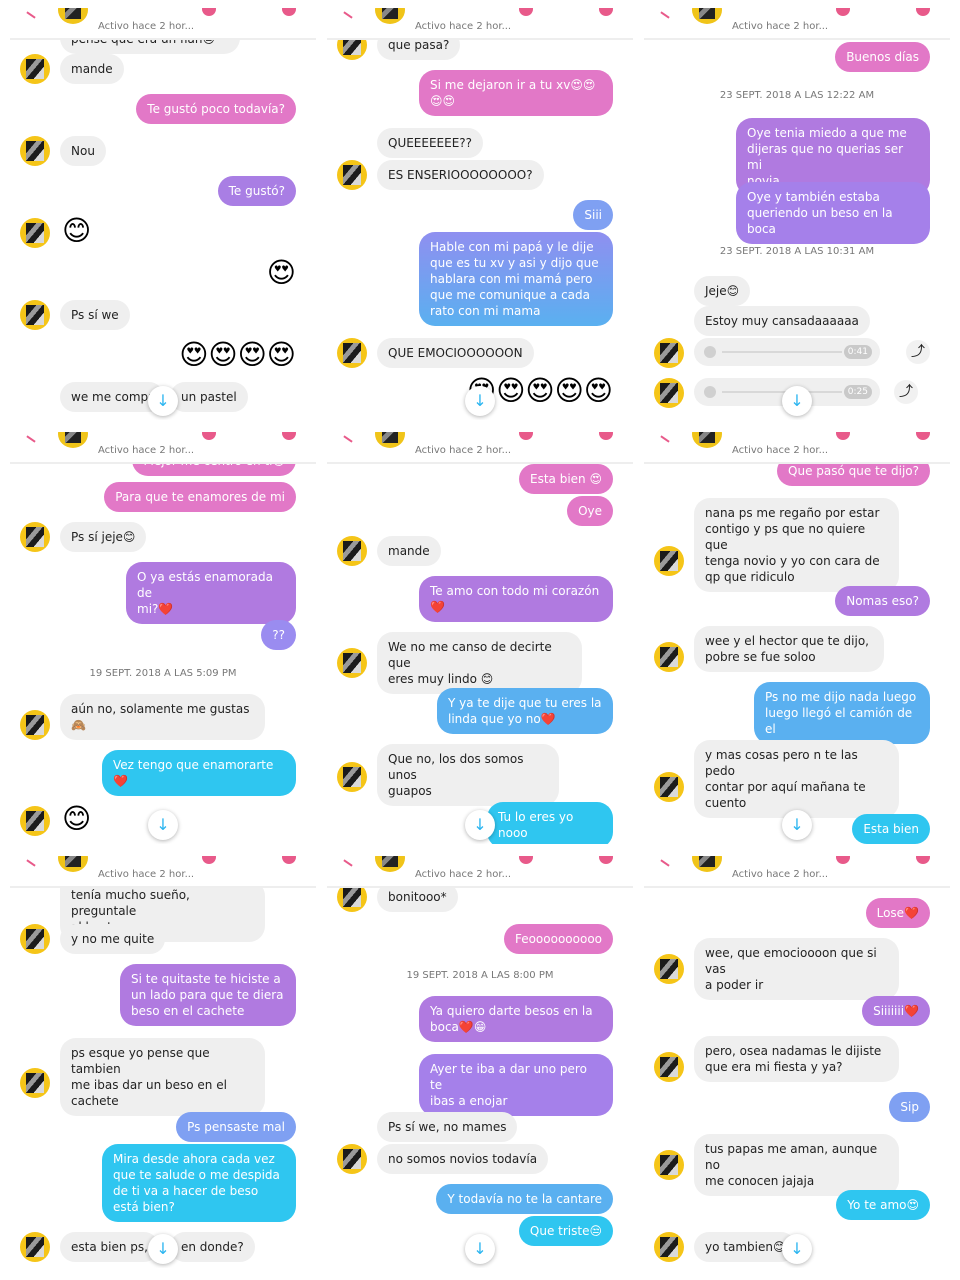 This screenshot has height=1280, width=960. Describe the element at coordinates (516, 93) in the screenshot. I see `message-bubble: Si me dejaron ir a tu xv😍😍 😍😍` at that location.